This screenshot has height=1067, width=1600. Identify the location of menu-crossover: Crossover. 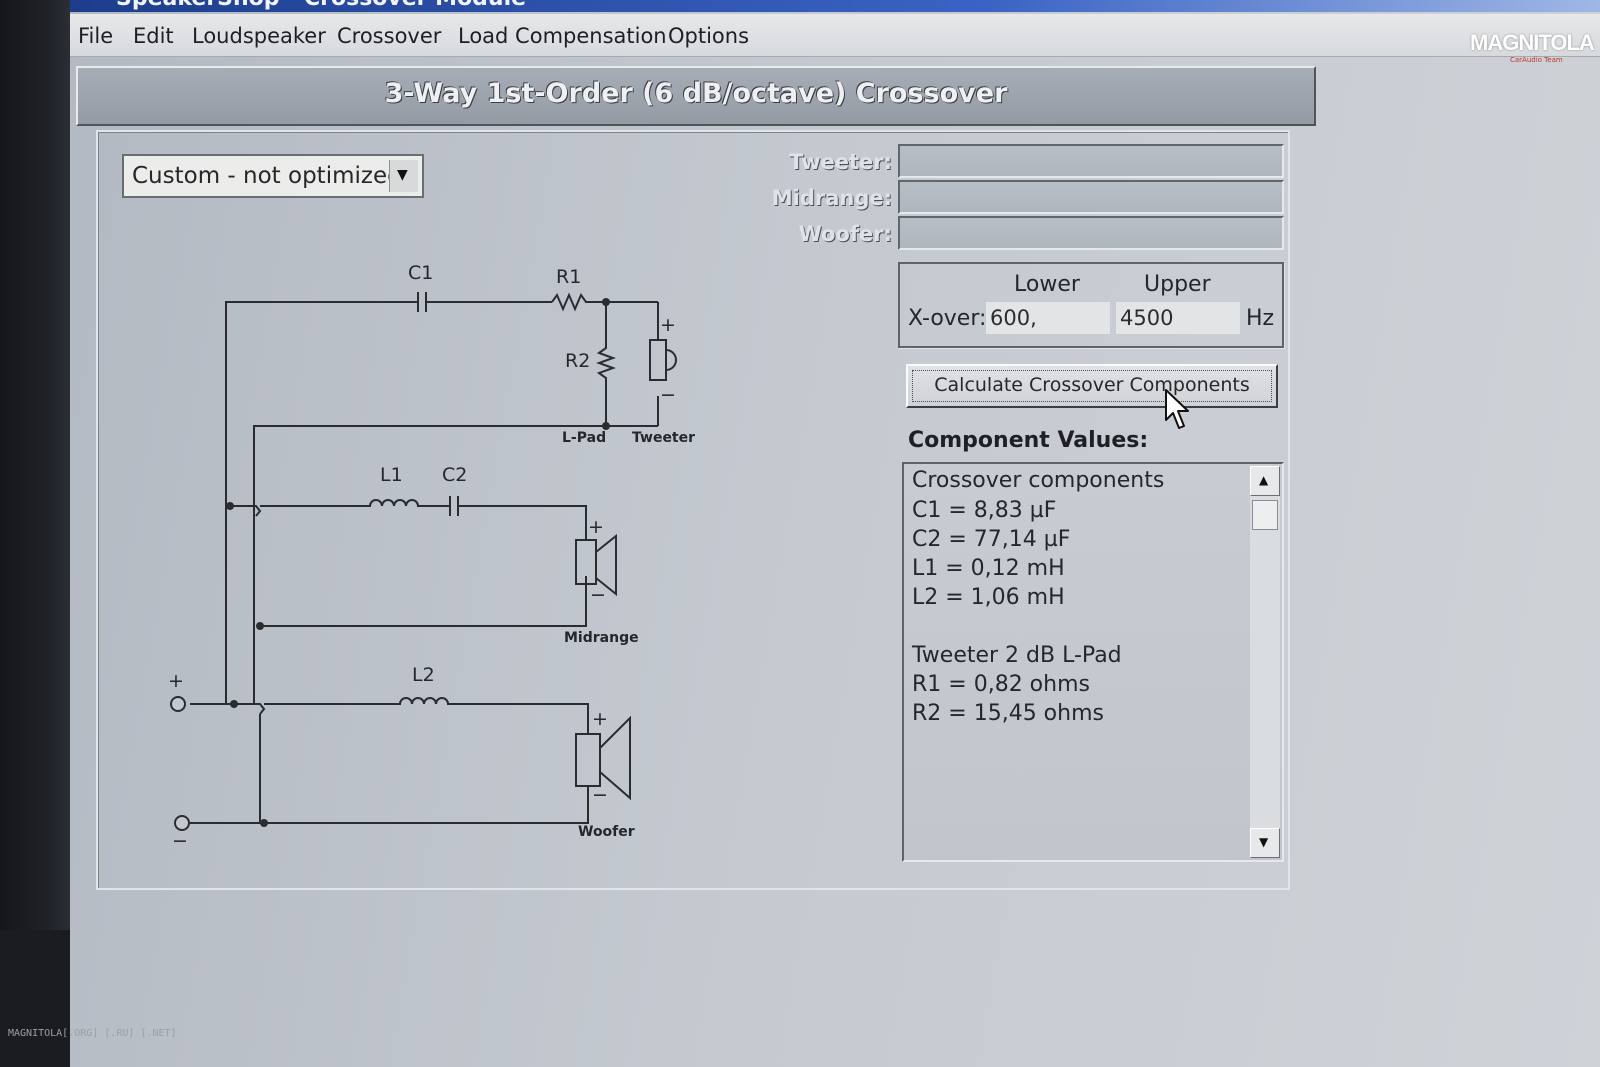
(389, 36).